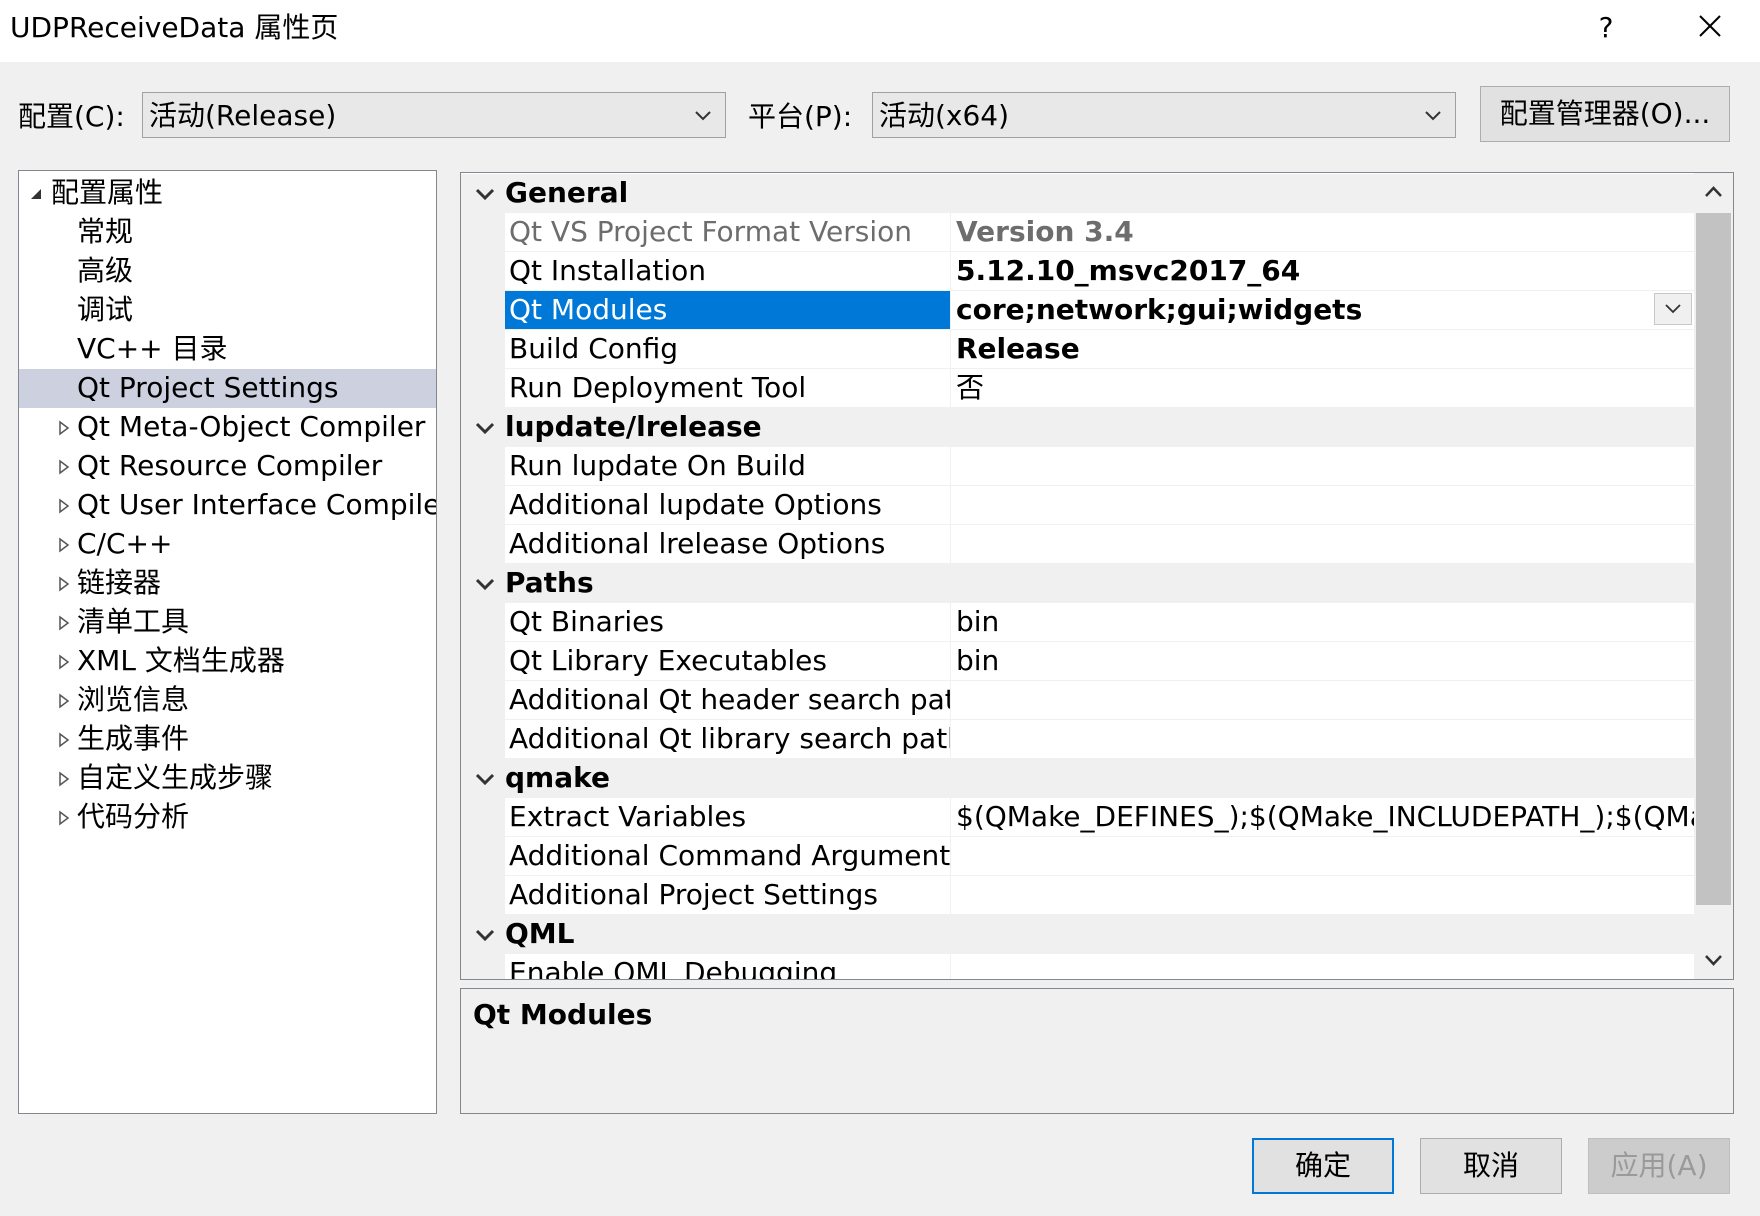 The height and width of the screenshot is (1216, 1760). What do you see at coordinates (227, 388) in the screenshot?
I see `tree-item: Qt Project Settings` at bounding box center [227, 388].